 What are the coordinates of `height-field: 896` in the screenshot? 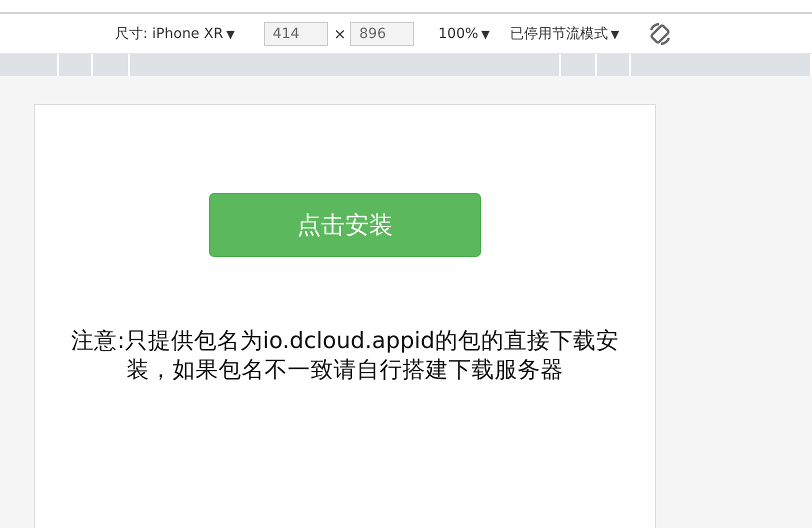 It's located at (382, 34).